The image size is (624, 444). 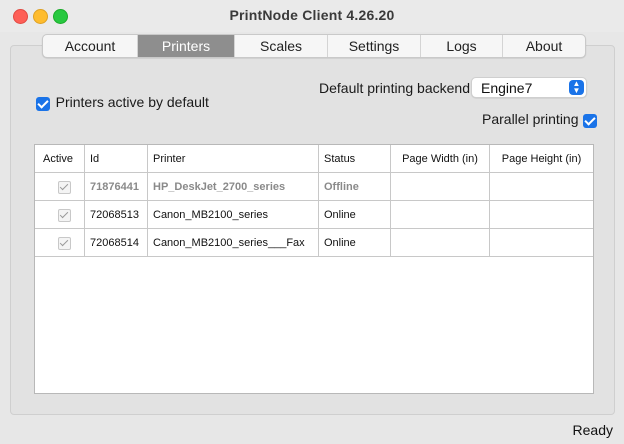 What do you see at coordinates (394, 88) in the screenshot?
I see `backend-label: Default printing backend` at bounding box center [394, 88].